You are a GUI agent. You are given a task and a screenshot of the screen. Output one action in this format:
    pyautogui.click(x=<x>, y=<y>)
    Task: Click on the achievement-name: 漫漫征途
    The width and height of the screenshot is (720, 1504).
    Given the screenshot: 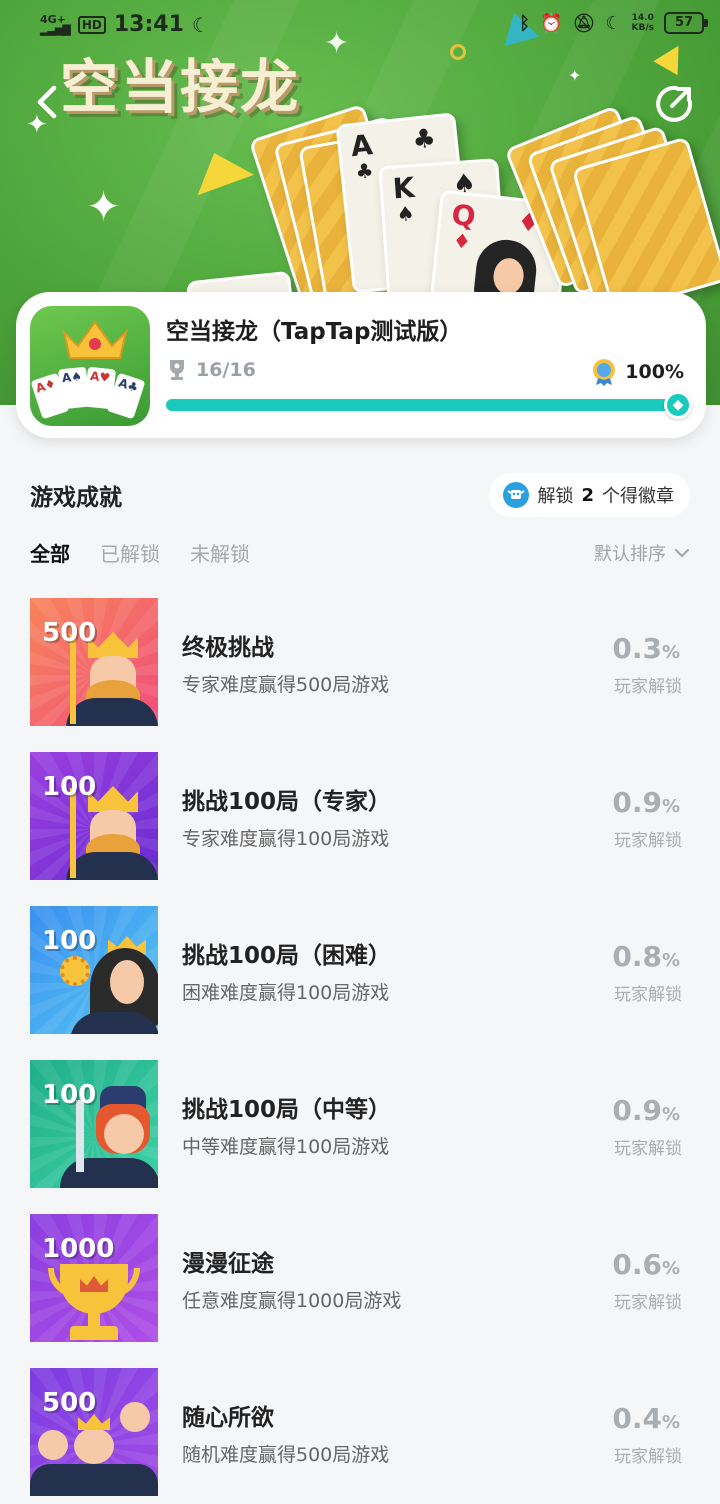 What is the action you would take?
    pyautogui.click(x=228, y=1264)
    